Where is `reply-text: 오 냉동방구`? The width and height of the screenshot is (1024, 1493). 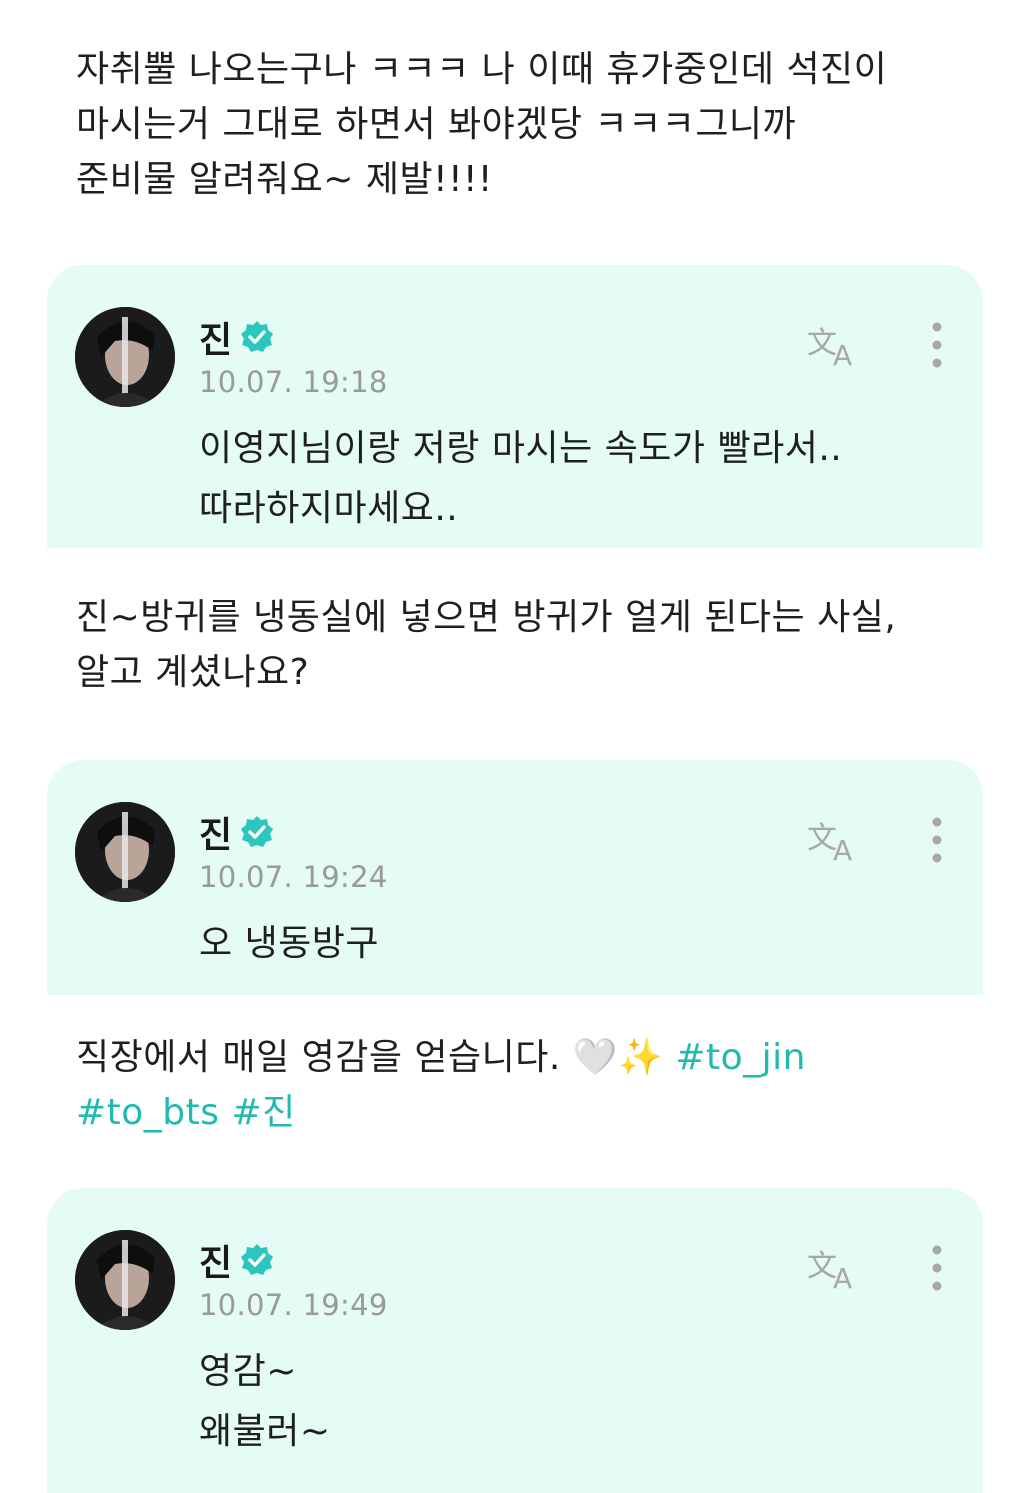
reply-text: 오 냉동방구 is located at coordinates (289, 944).